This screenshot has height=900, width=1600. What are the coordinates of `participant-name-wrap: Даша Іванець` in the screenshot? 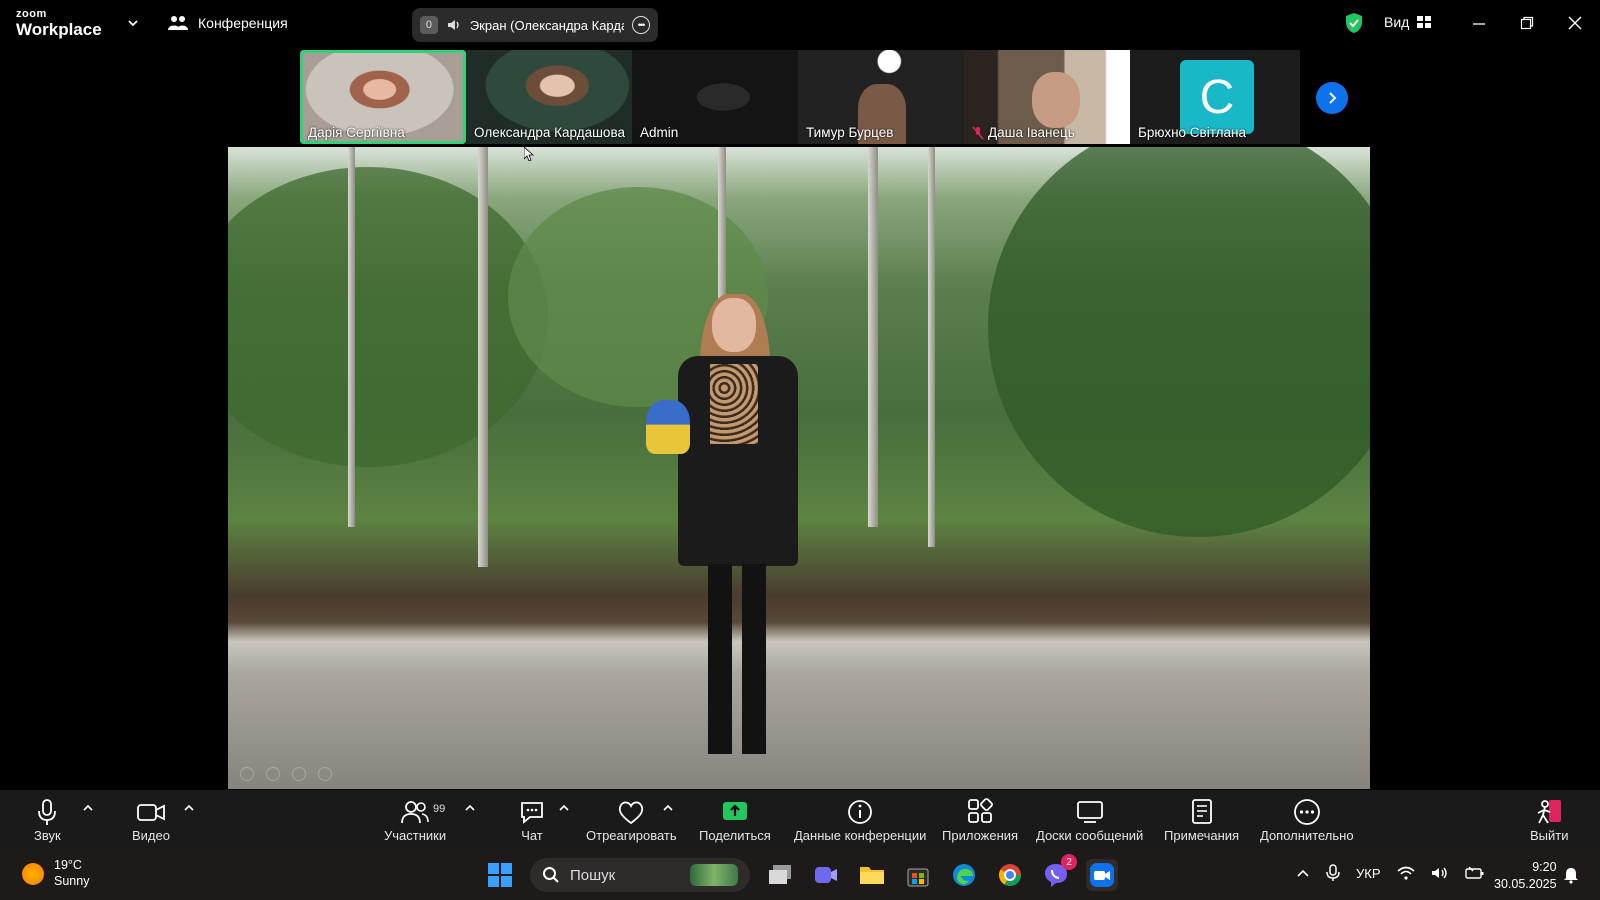 It's located at (1023, 132).